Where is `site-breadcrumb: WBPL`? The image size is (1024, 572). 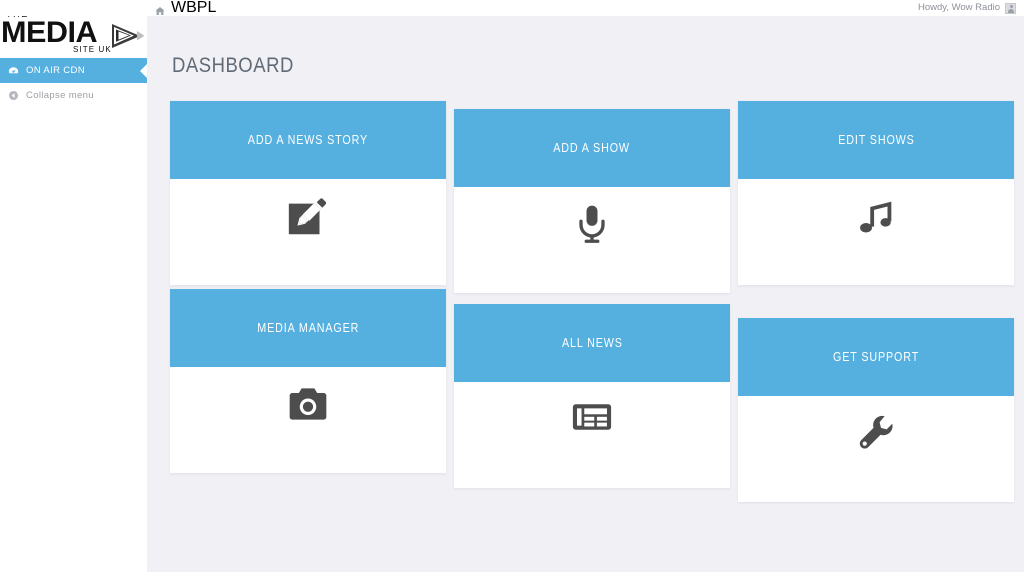 site-breadcrumb: WBPL is located at coordinates (185, 8).